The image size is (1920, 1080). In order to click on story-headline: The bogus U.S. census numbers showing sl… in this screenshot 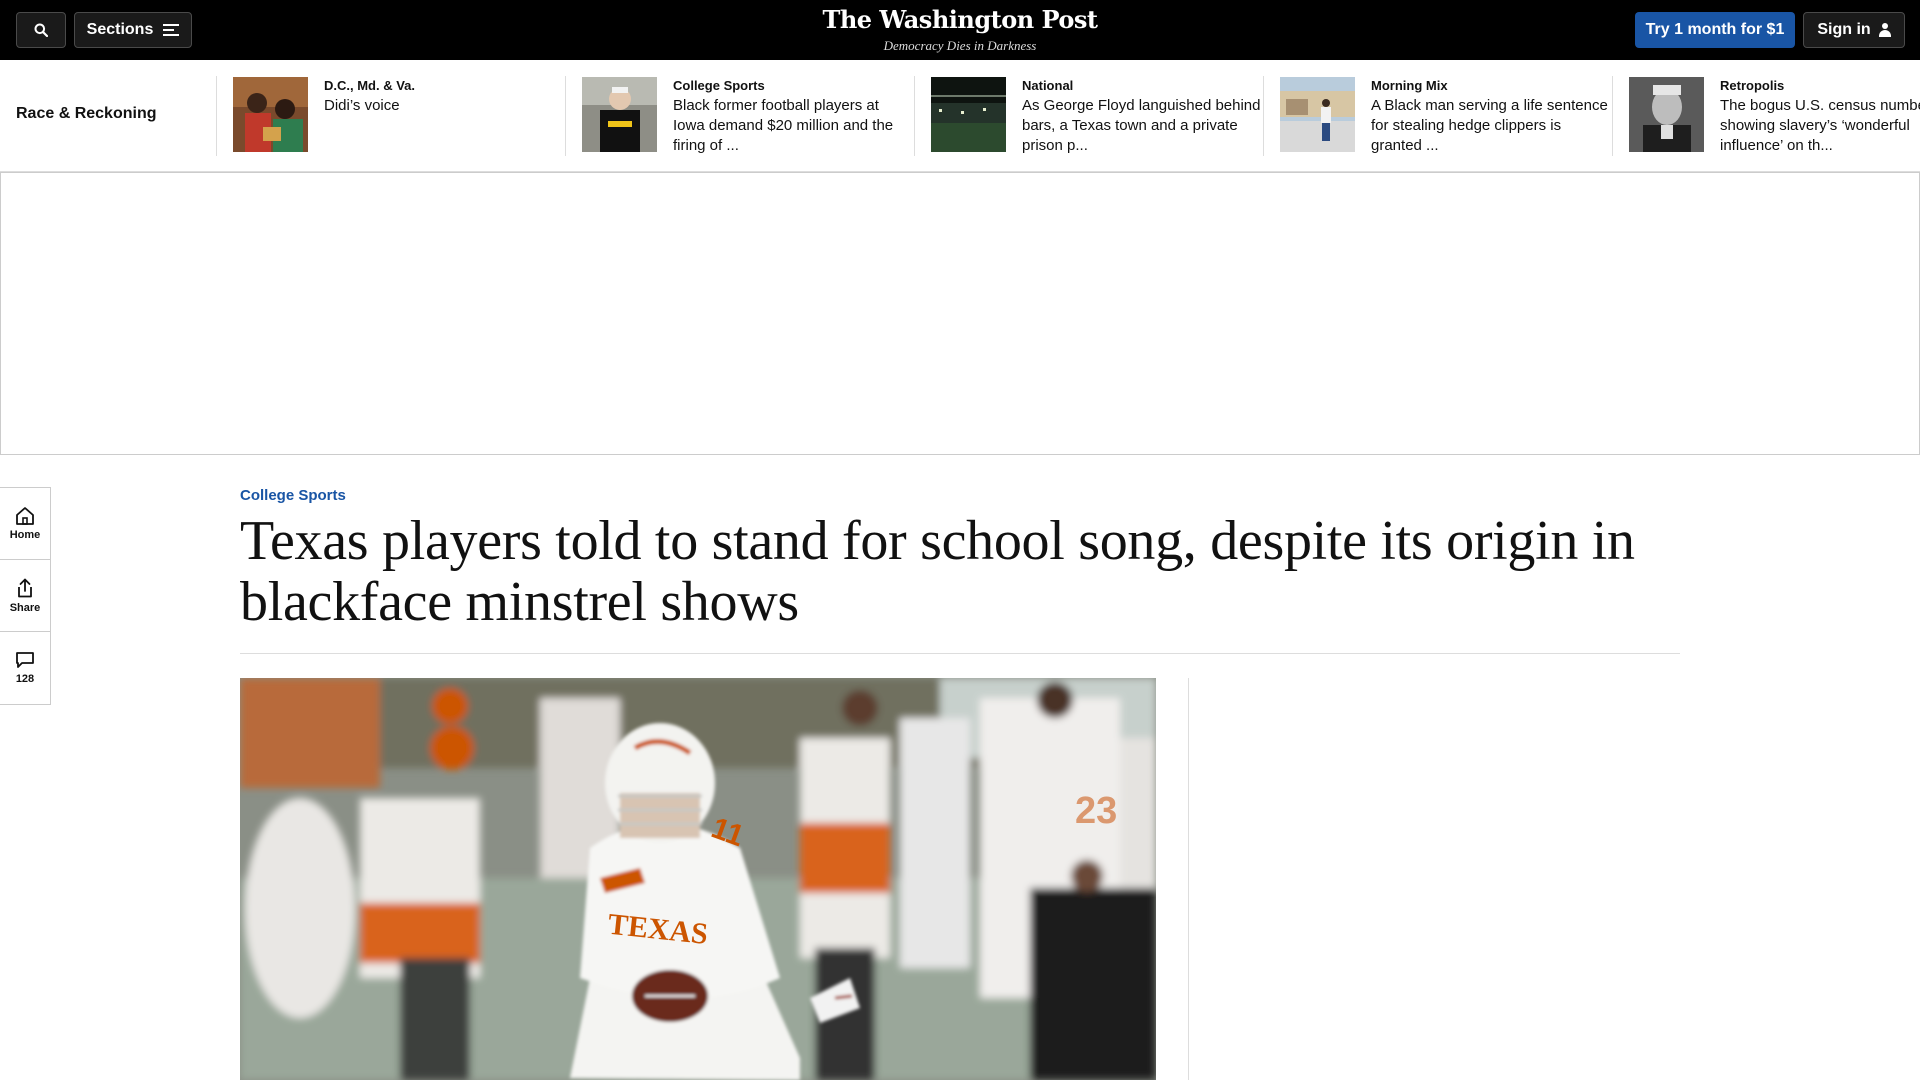, I will do `click(1820, 126)`.